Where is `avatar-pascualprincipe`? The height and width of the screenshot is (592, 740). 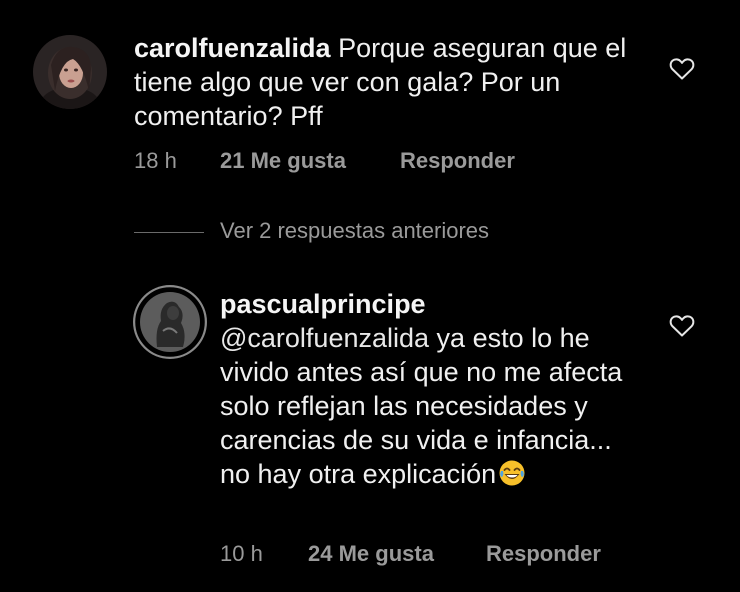
avatar-pascualprincipe is located at coordinates (170, 322).